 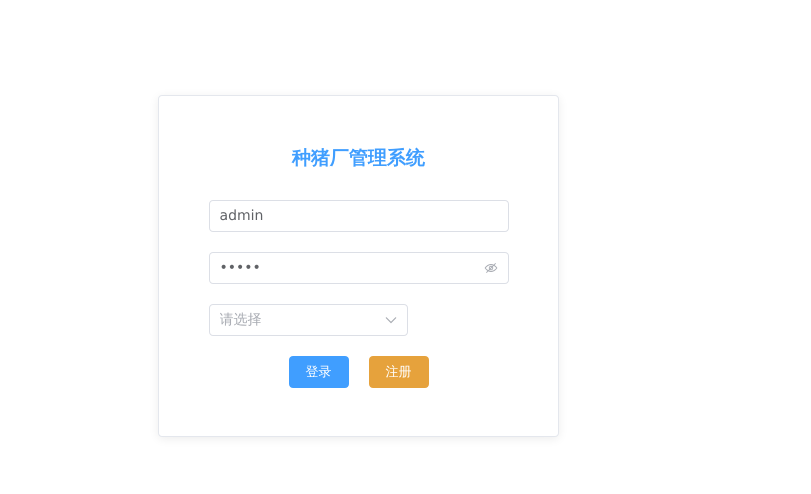 What do you see at coordinates (358, 158) in the screenshot?
I see `app-title: 种猪厂管理系统` at bounding box center [358, 158].